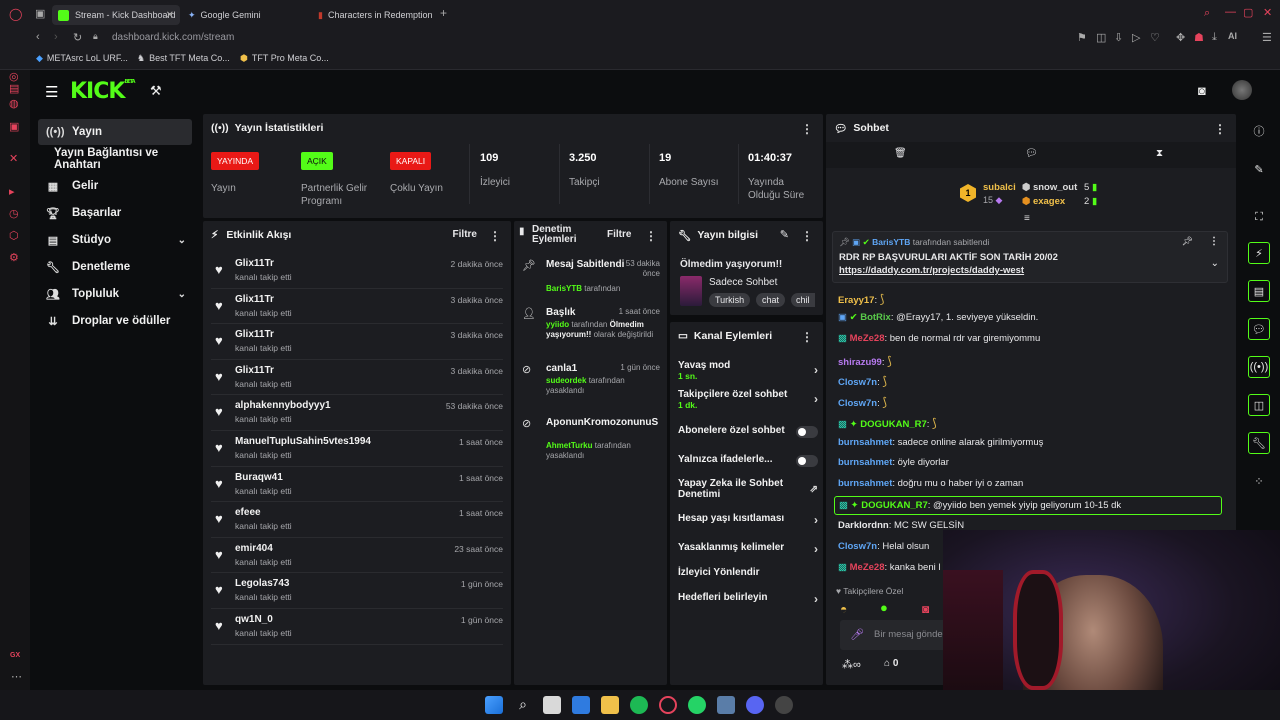 The image size is (1280, 720). I want to click on chat-username: burnsahmet, so click(865, 442).